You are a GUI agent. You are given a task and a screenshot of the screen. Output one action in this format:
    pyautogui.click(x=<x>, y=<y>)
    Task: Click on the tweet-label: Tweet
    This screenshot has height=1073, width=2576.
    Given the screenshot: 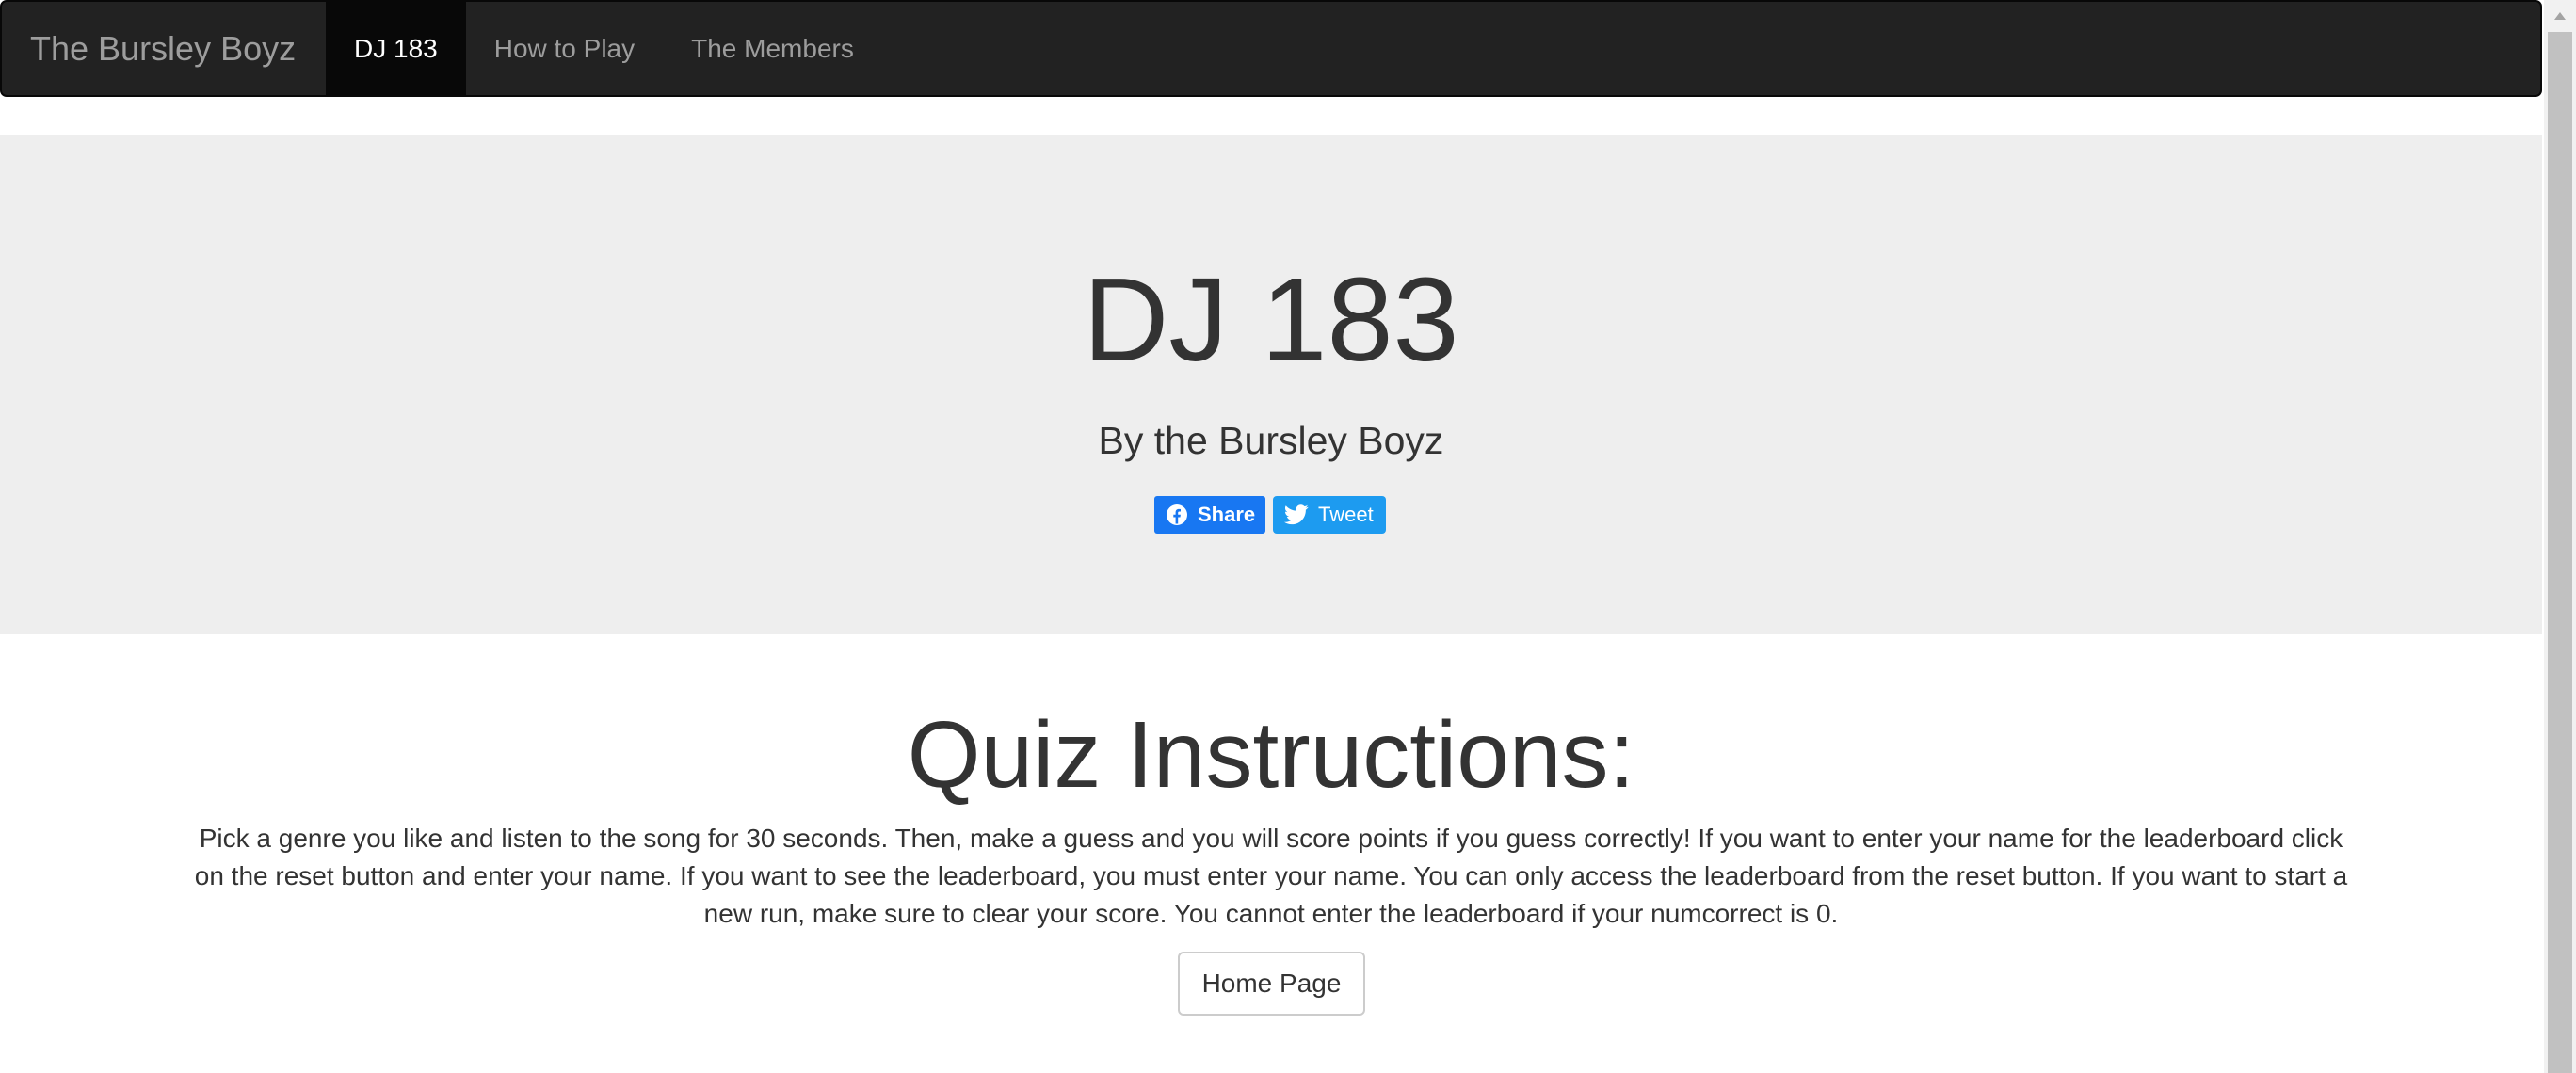 What is the action you would take?
    pyautogui.click(x=1346, y=514)
    